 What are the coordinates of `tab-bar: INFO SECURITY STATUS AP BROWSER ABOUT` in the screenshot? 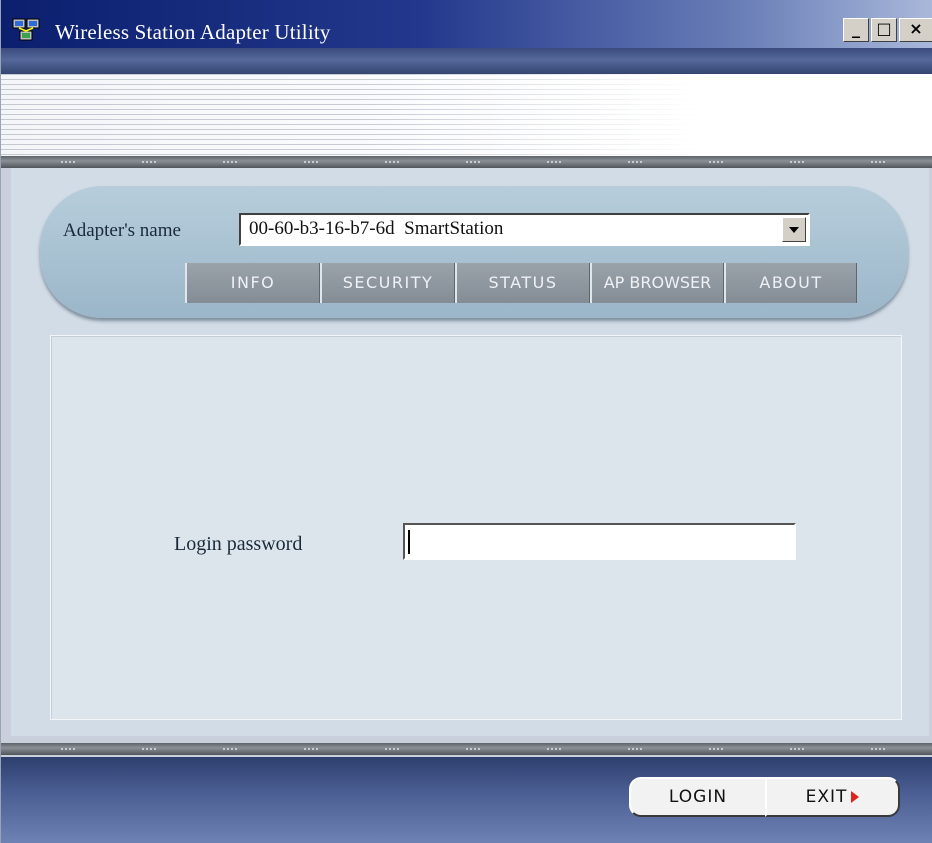 It's located at (521, 283).